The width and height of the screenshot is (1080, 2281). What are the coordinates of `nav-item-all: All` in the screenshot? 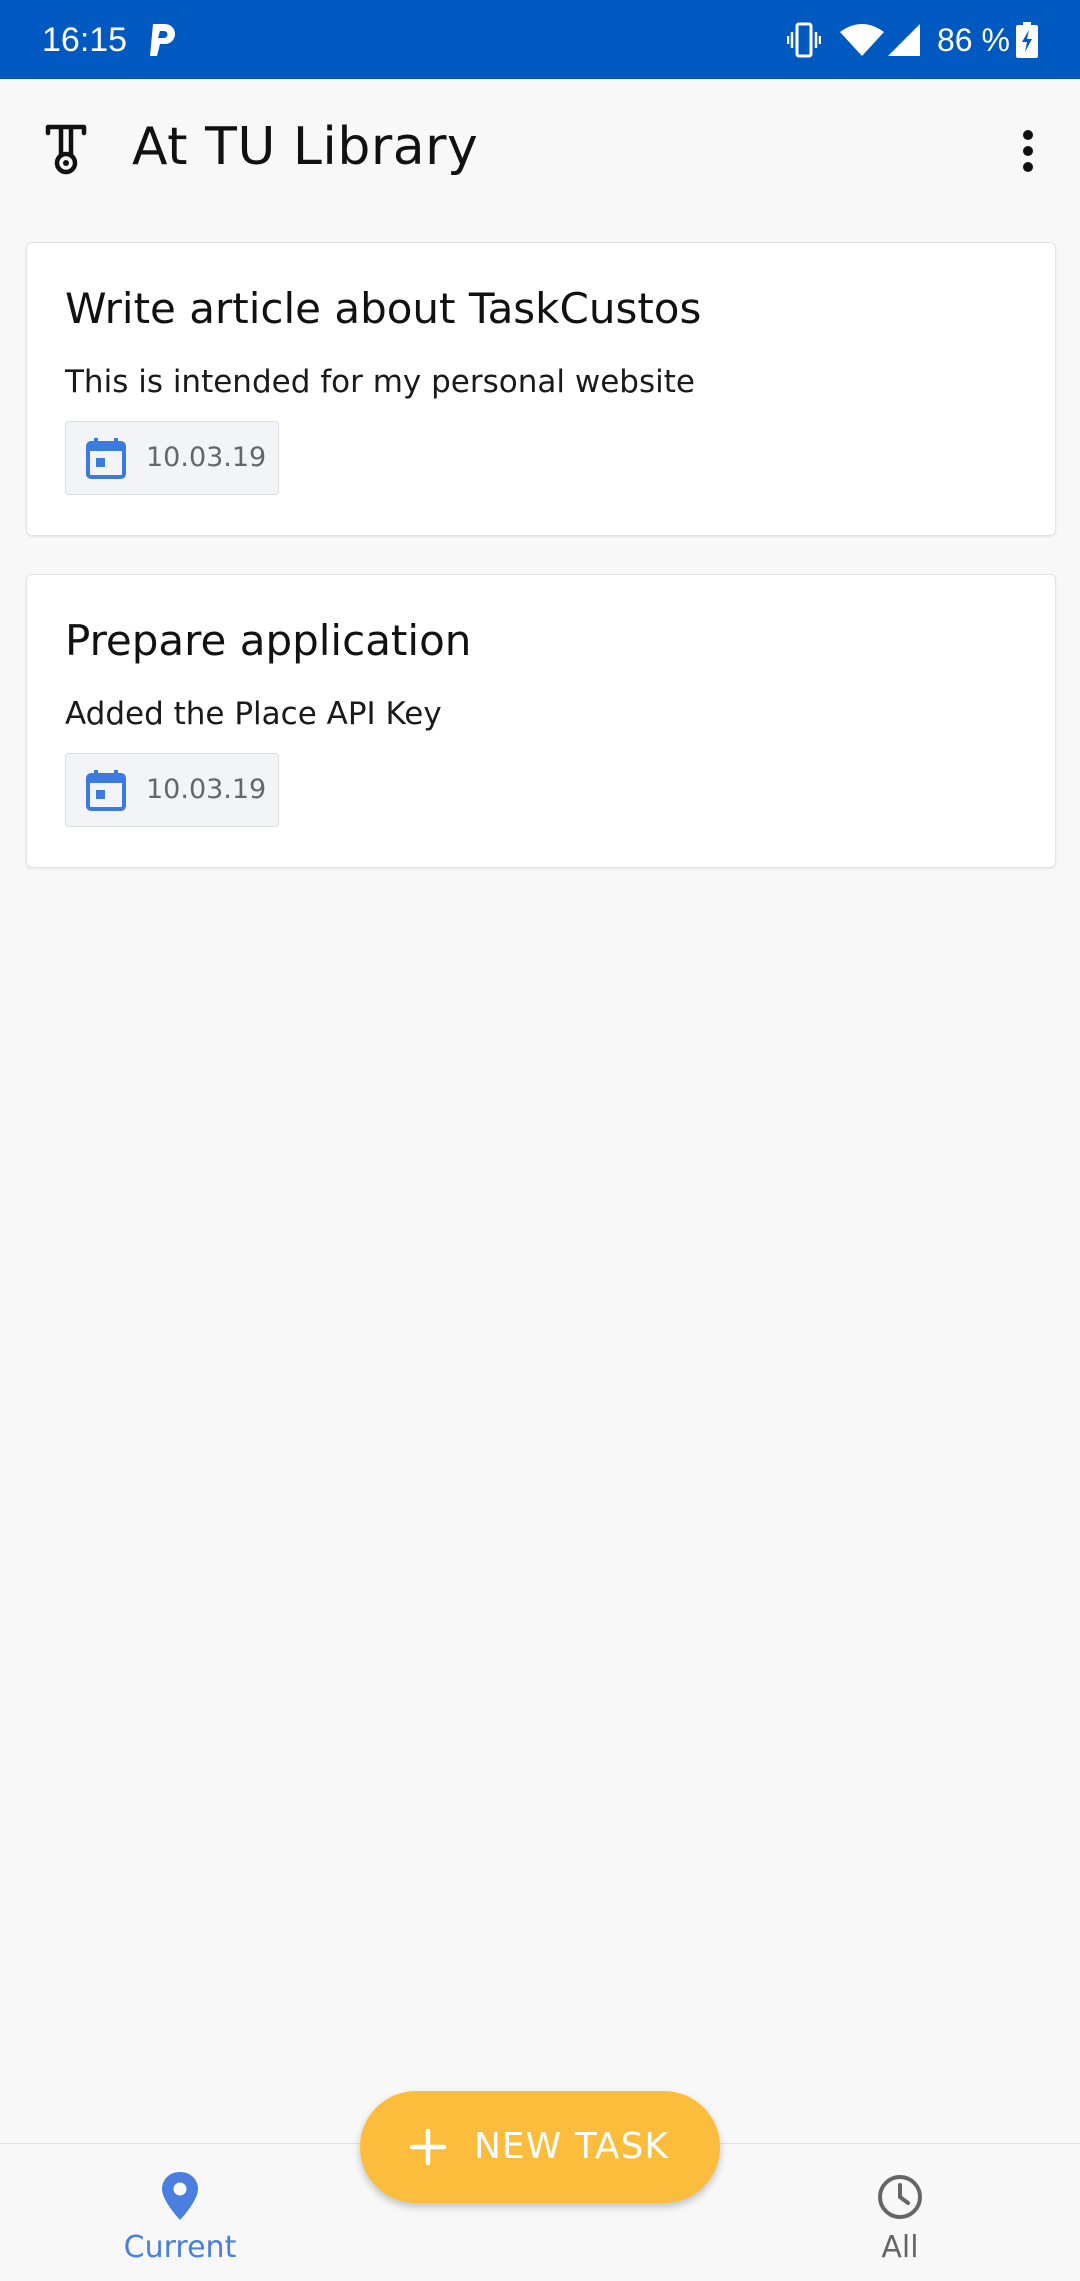 It's located at (900, 2212).